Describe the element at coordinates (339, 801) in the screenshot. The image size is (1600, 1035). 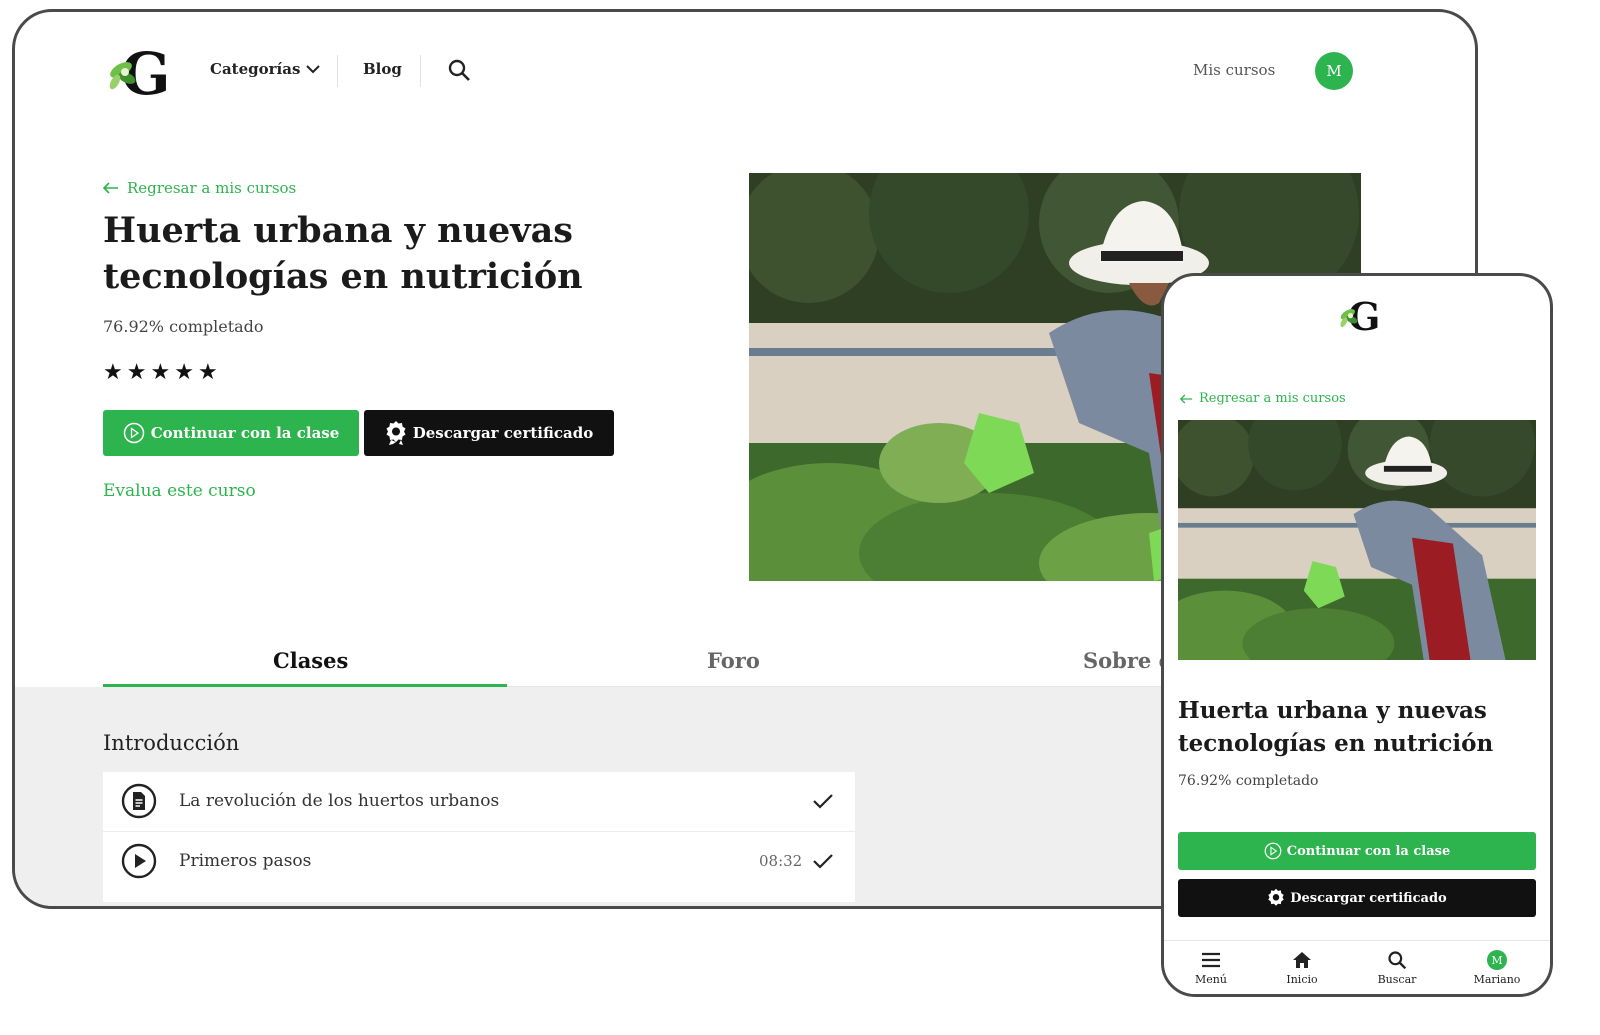
I see `lesson-title: La revolución de los huertos urbanos` at that location.